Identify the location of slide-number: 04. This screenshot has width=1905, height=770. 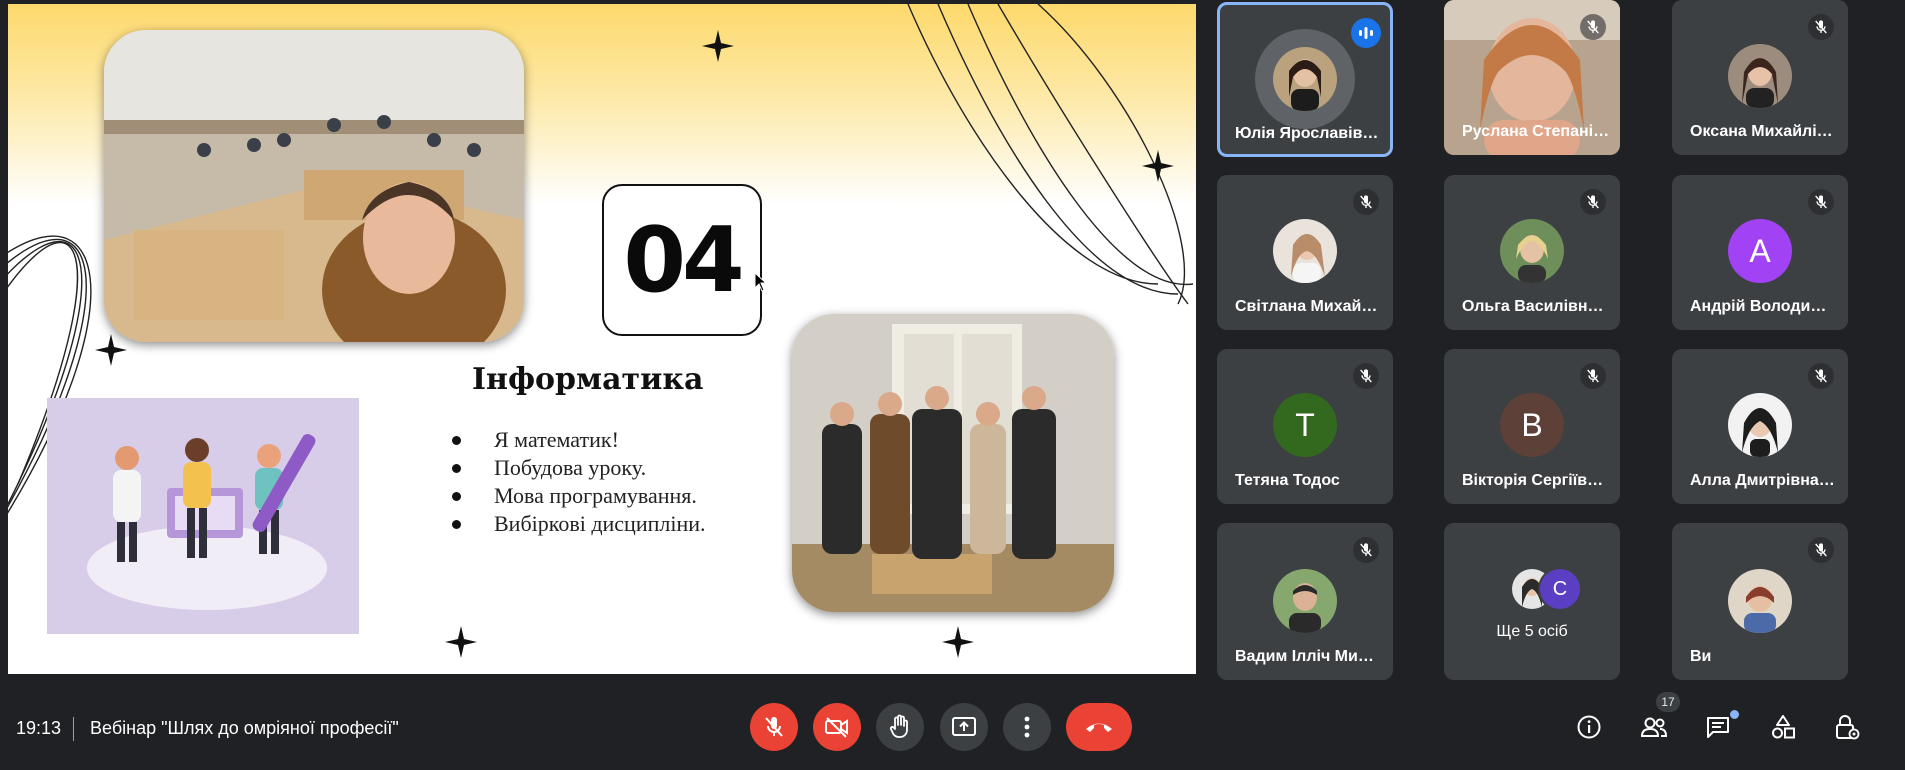
(683, 260).